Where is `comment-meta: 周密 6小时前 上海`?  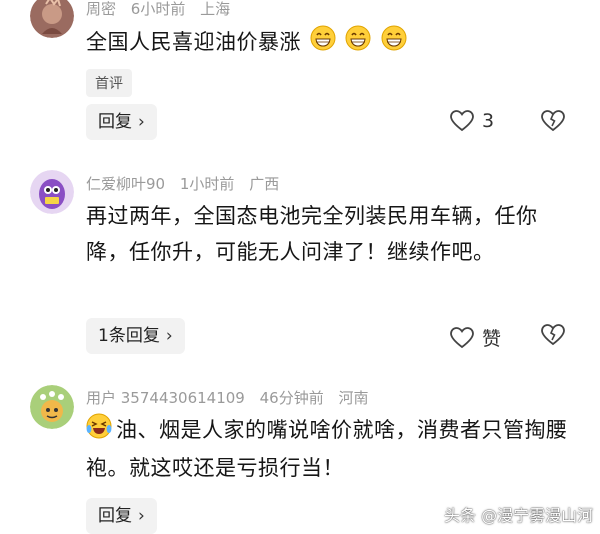 comment-meta: 周密 6小时前 上海 is located at coordinates (163, 9).